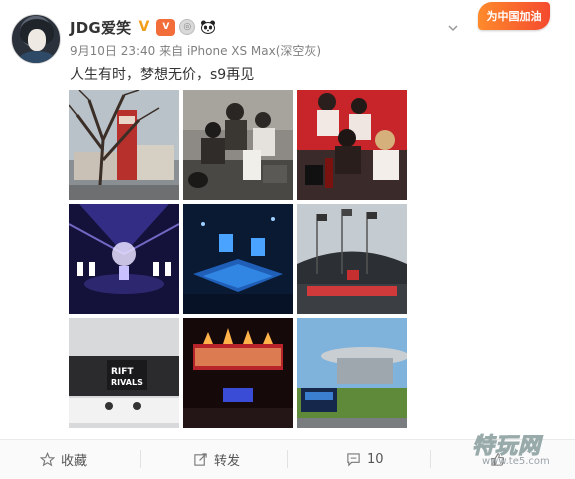 The image size is (575, 479). I want to click on favorite-button: 收藏, so click(64, 459).